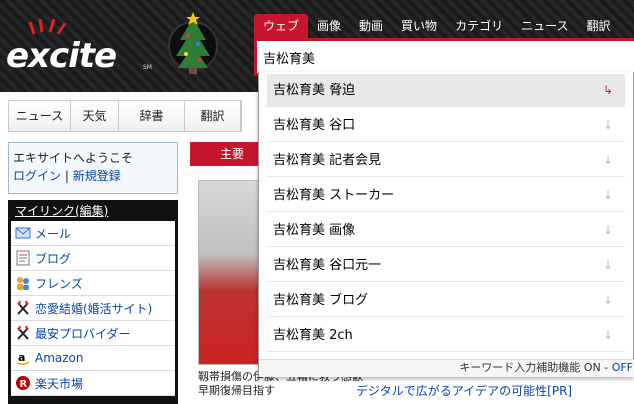  What do you see at coordinates (371, 26) in the screenshot?
I see `tab-video: 動画` at bounding box center [371, 26].